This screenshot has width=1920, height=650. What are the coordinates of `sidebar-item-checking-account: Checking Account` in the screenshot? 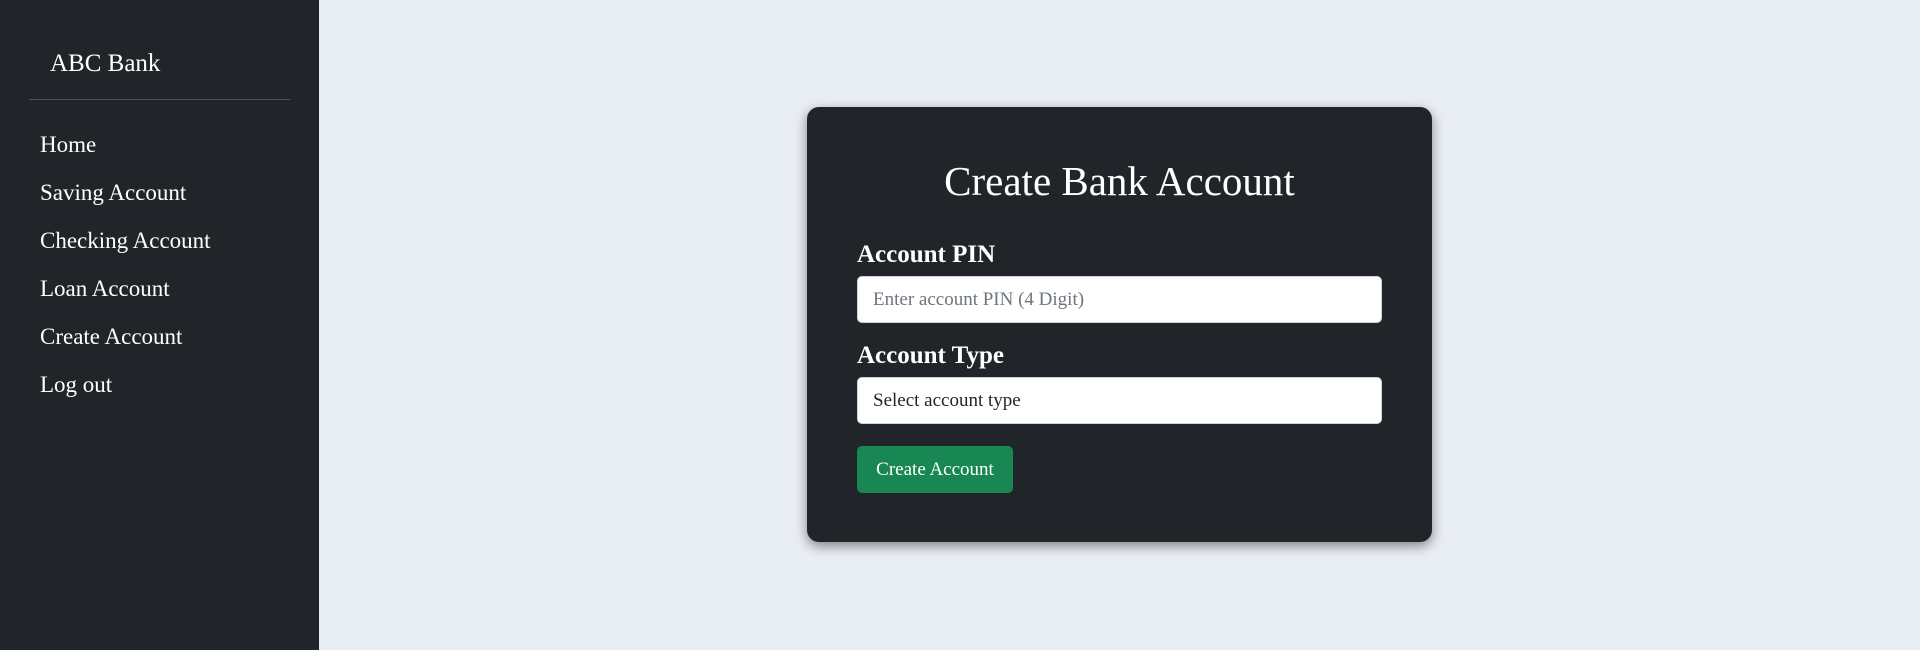 It's located at (125, 249).